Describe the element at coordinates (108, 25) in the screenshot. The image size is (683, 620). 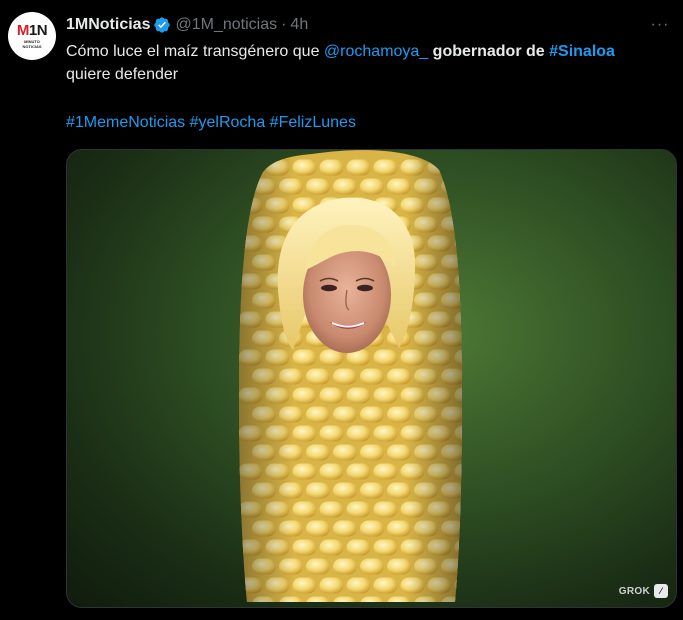
I see `display-name: 1MNoticias` at that location.